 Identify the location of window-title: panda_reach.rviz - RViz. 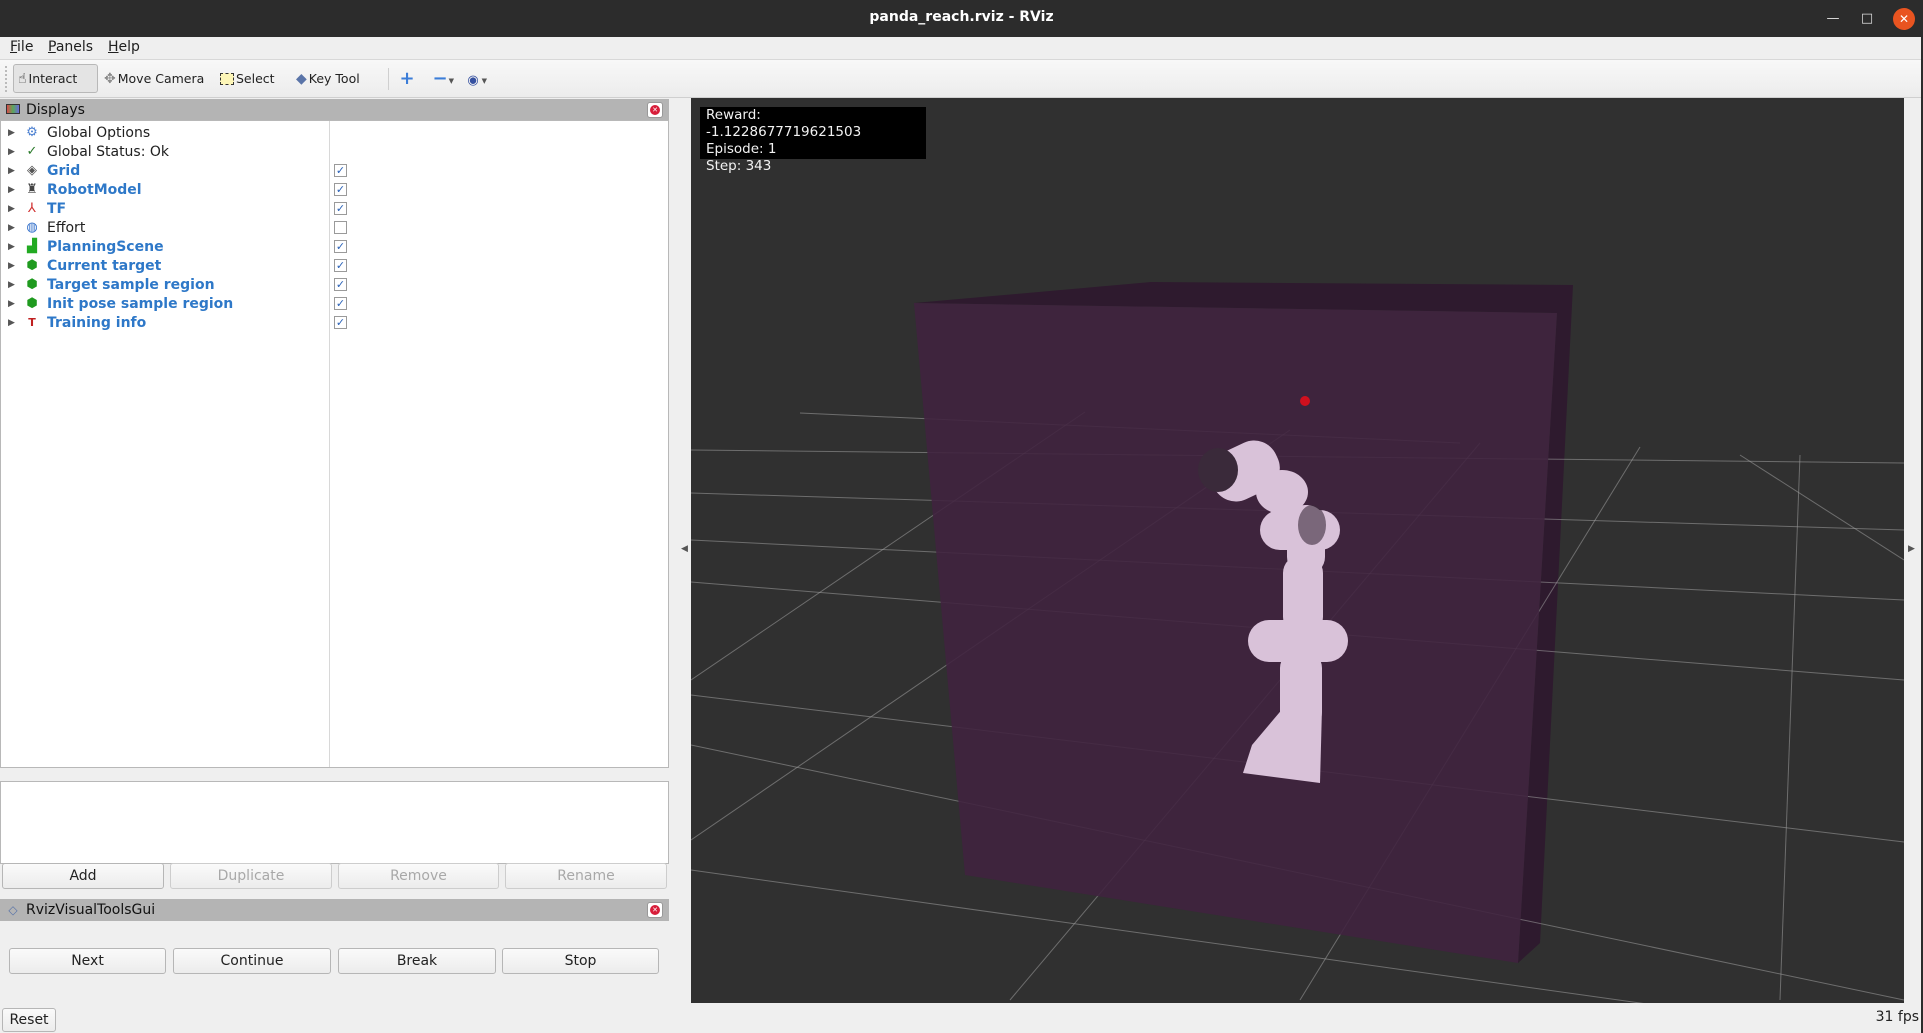
(961, 17).